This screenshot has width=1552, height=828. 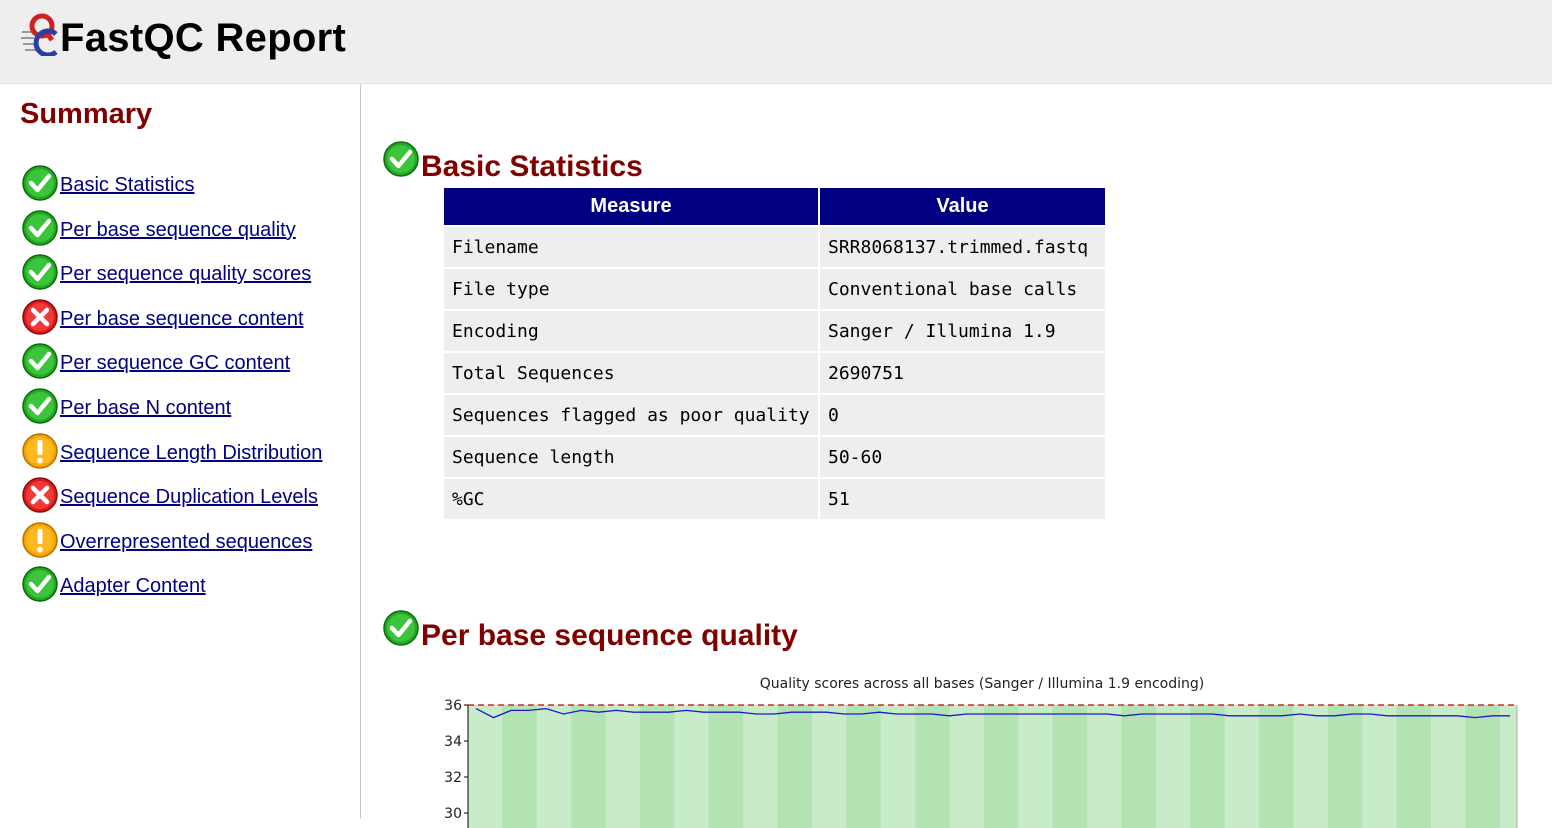 I want to click on measure-cell: File type, so click(x=631, y=289).